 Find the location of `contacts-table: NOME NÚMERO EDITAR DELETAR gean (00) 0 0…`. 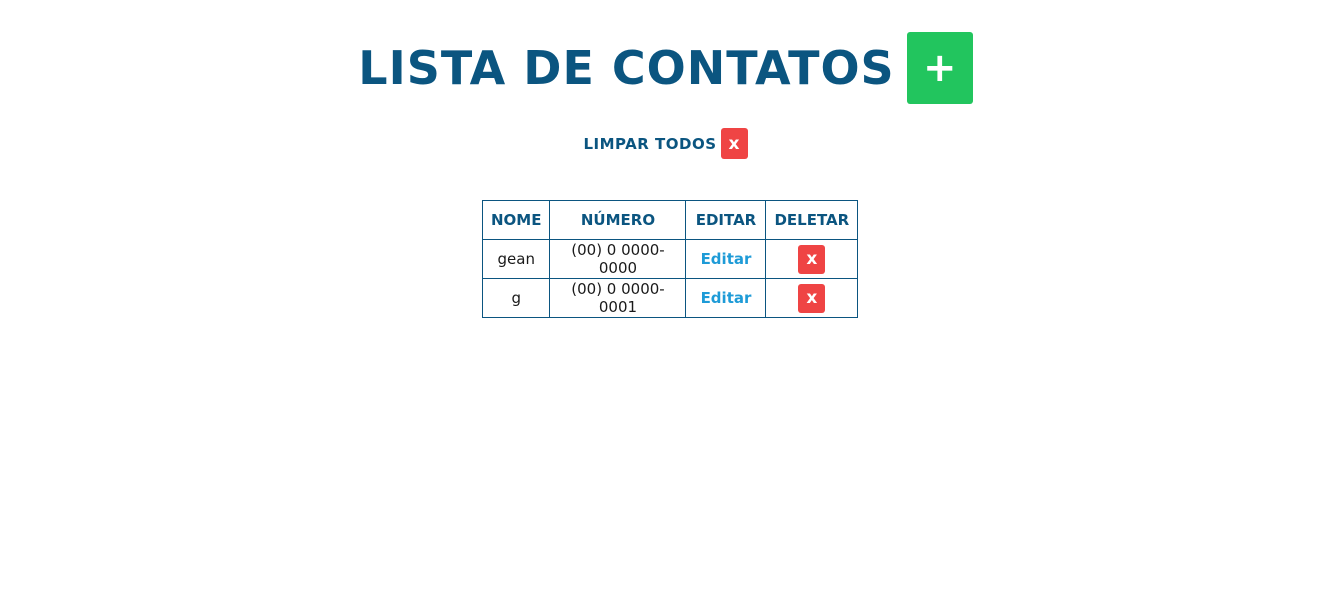

contacts-table: NOME NÚMERO EDITAR DELETAR gean (00) 0 0… is located at coordinates (670, 259).